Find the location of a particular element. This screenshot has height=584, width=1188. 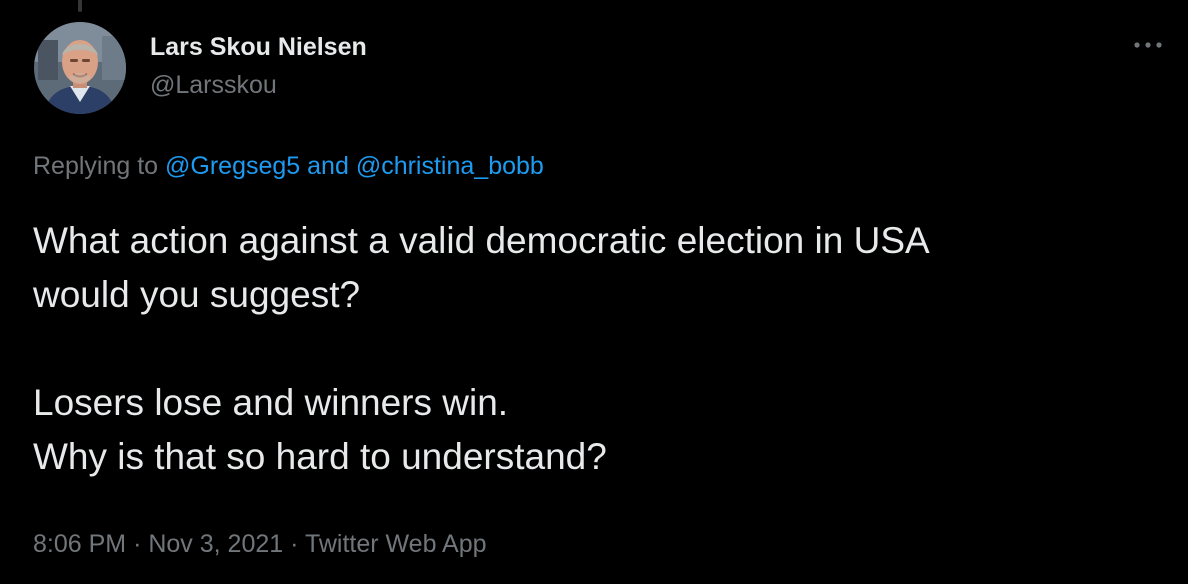

author-names: Lars Skou Nielsen @Larsskou is located at coordinates (258, 66).